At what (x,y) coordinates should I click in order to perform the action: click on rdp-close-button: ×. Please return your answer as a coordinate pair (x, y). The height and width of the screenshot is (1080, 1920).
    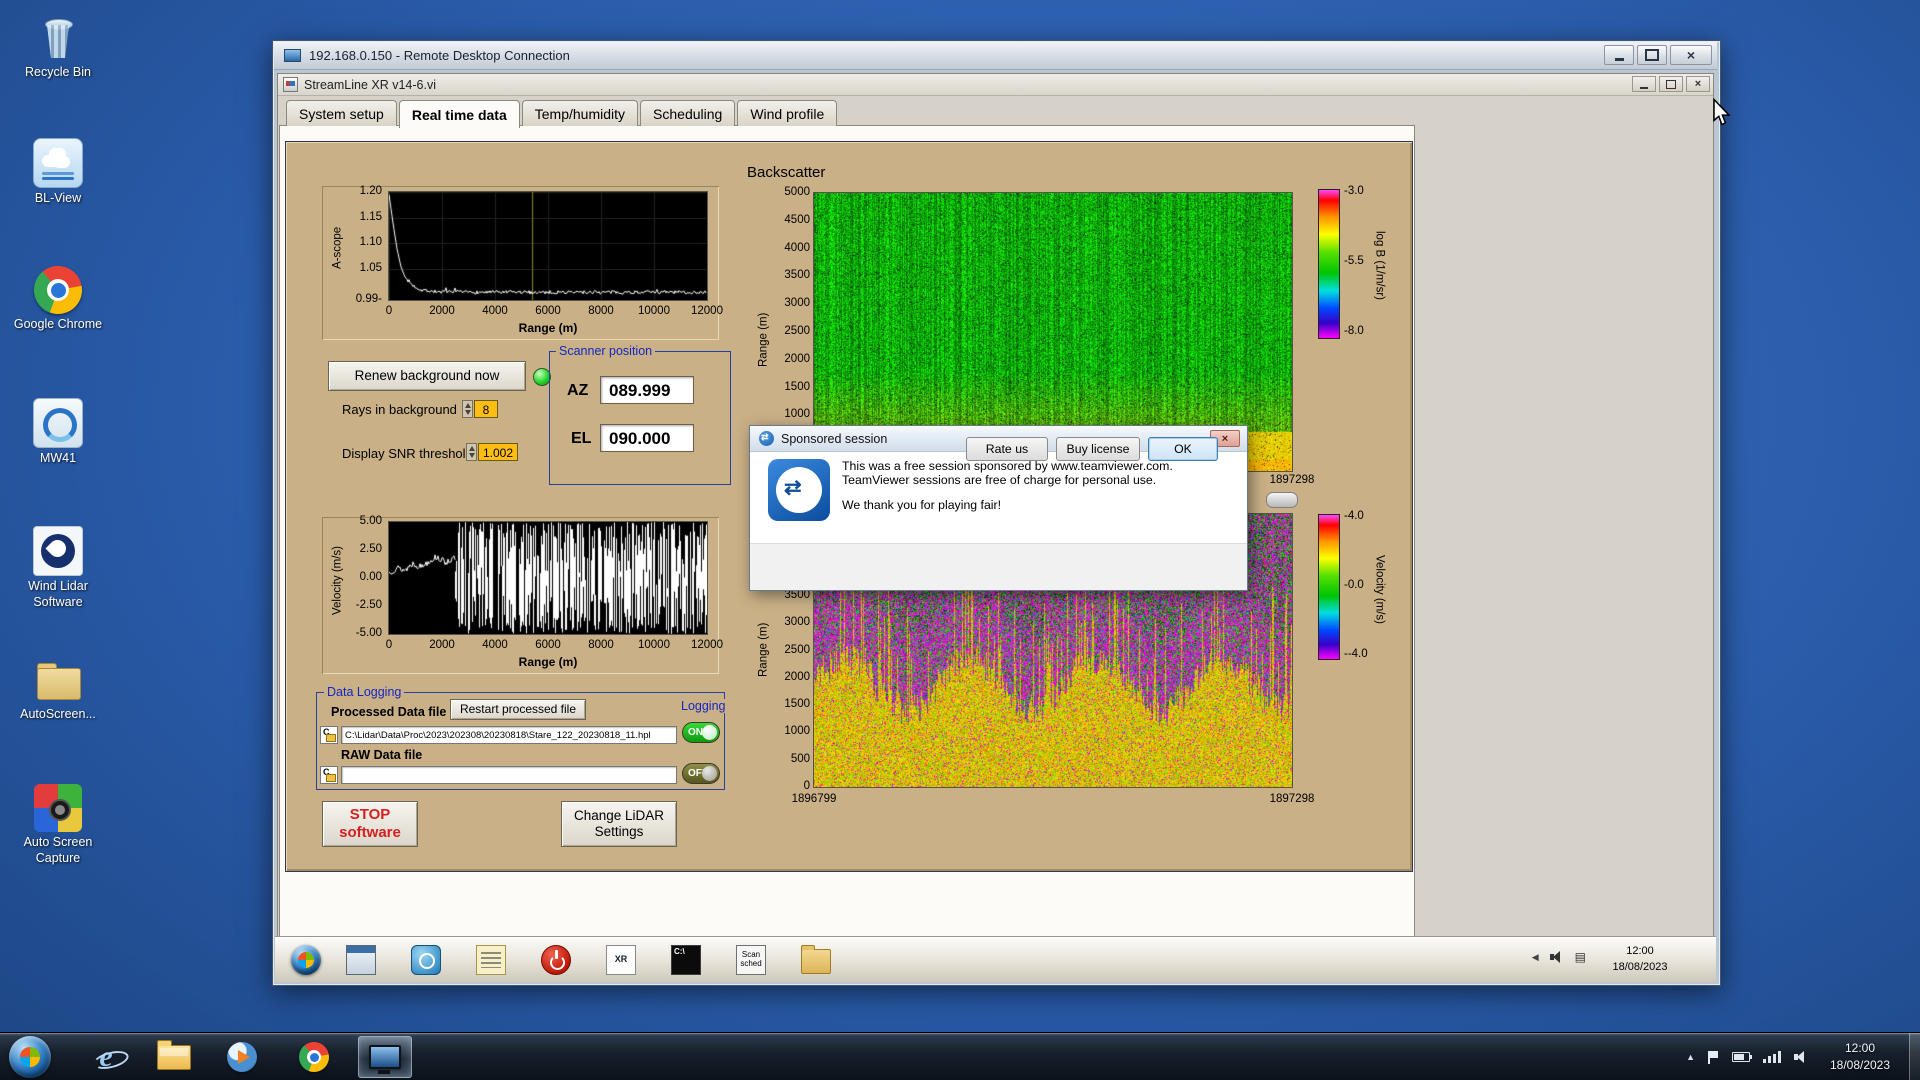
    Looking at the image, I should click on (1691, 55).